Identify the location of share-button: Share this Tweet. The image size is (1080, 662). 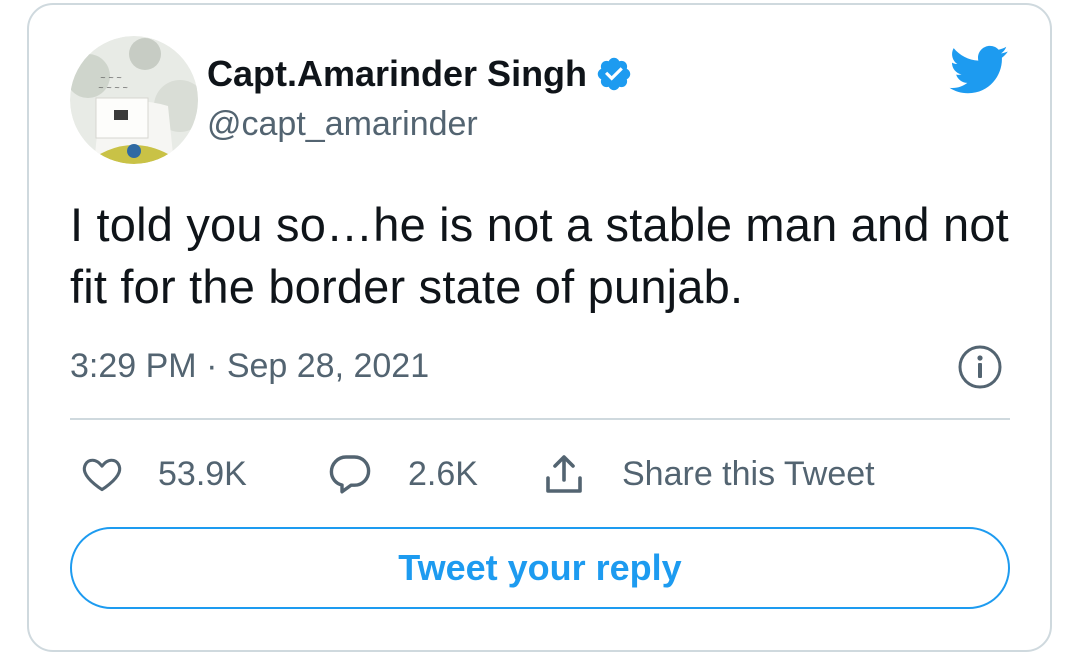
(707, 474).